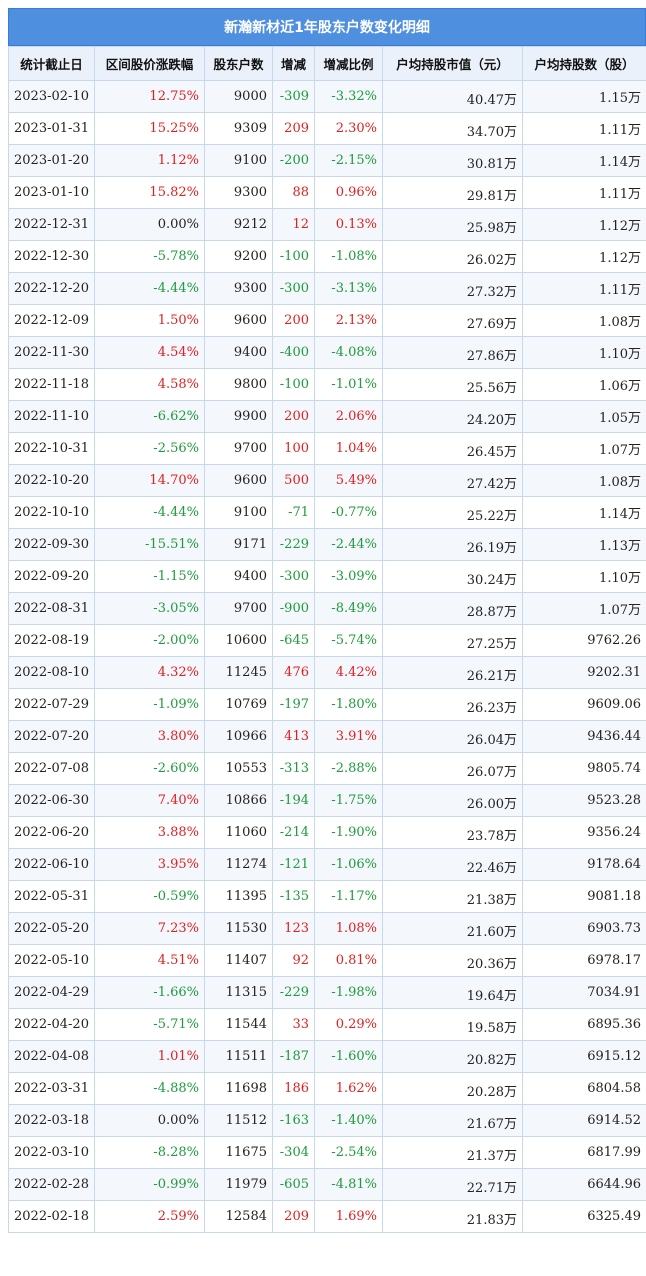 The height and width of the screenshot is (1276, 646). I want to click on row-avg-shares: 9609.06, so click(584, 704).